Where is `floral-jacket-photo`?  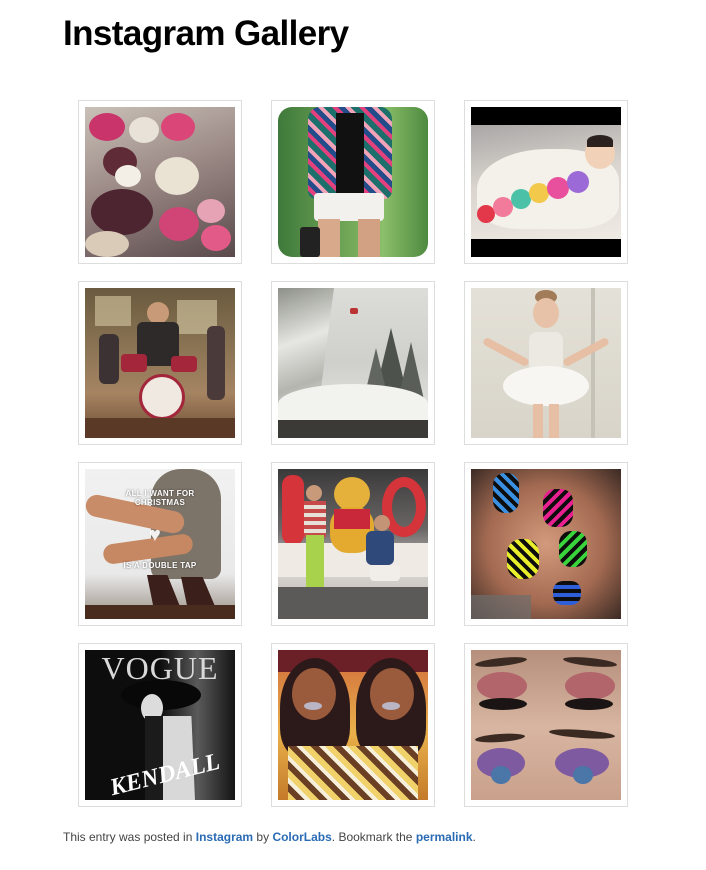 floral-jacket-photo is located at coordinates (353, 182).